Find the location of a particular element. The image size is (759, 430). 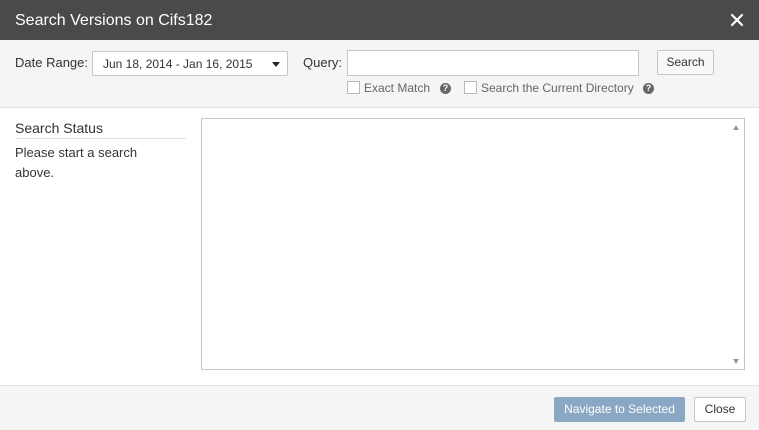

current-directory-checkbox is located at coordinates (470, 87).